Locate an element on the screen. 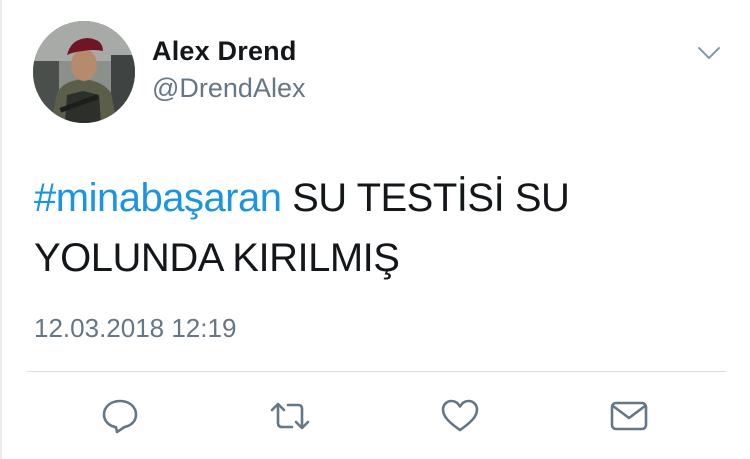 This screenshot has height=459, width=750. reply-button is located at coordinates (120, 416).